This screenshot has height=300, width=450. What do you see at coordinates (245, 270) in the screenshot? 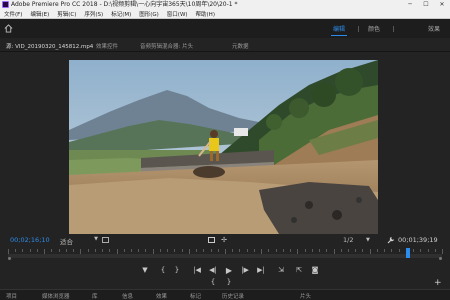
I see `step-forward-button: |▶` at bounding box center [245, 270].